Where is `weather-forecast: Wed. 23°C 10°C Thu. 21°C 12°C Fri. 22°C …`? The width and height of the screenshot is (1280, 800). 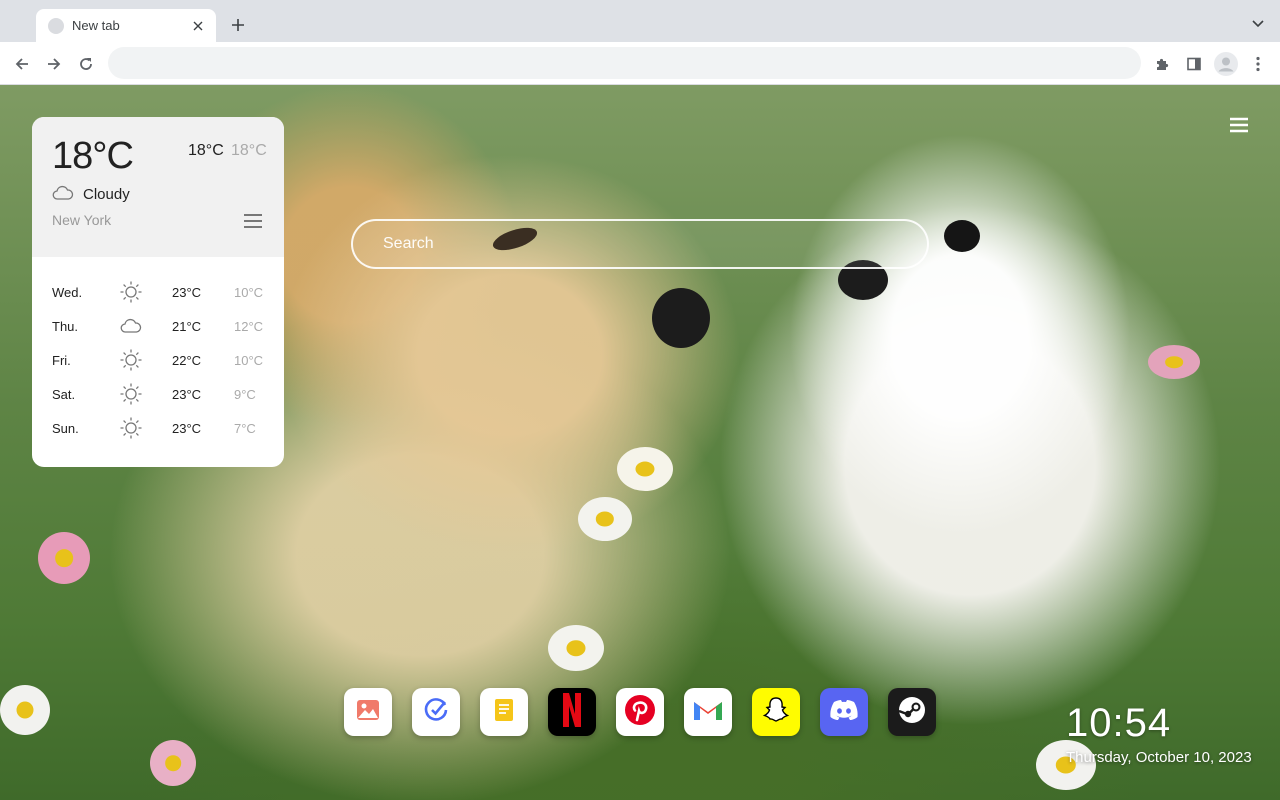 weather-forecast: Wed. 23°C 10°C Thu. 21°C 12°C Fri. 22°C … is located at coordinates (158, 351).